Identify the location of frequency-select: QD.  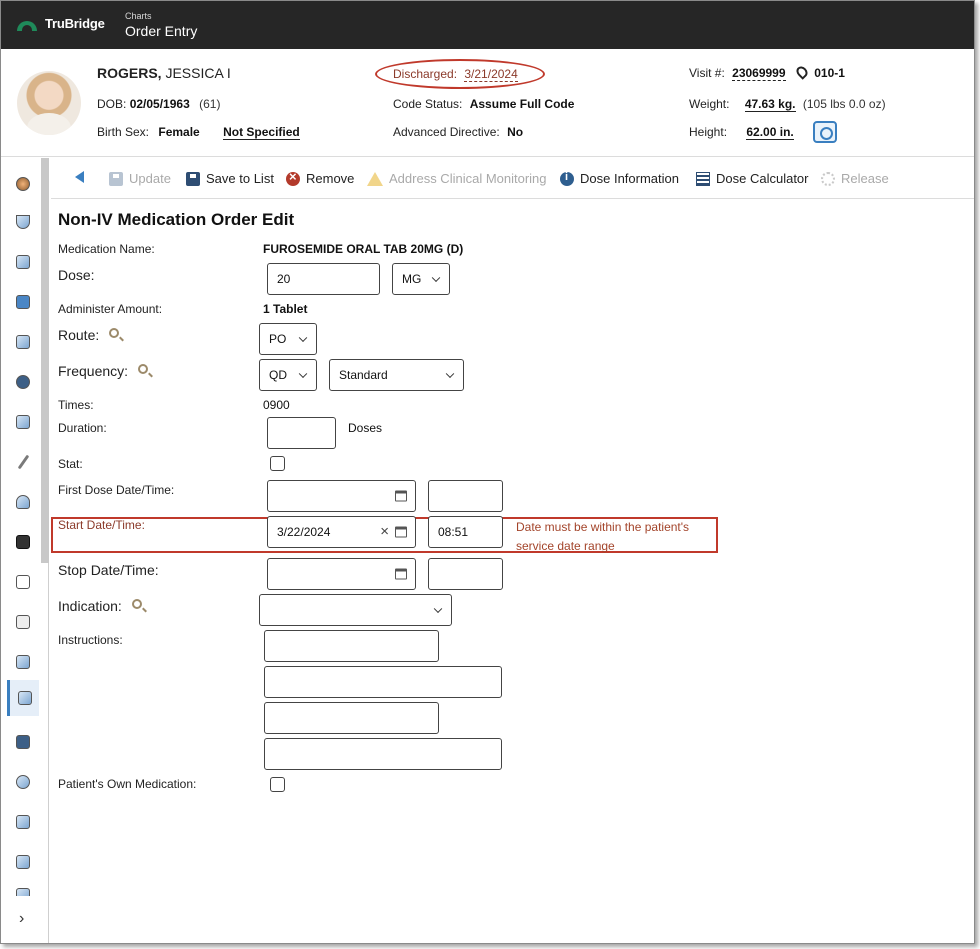
(288, 375).